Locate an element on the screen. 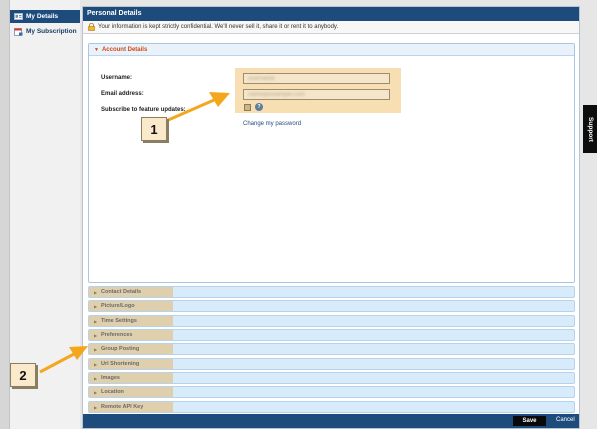  section-label: Contact Details is located at coordinates (121, 292).